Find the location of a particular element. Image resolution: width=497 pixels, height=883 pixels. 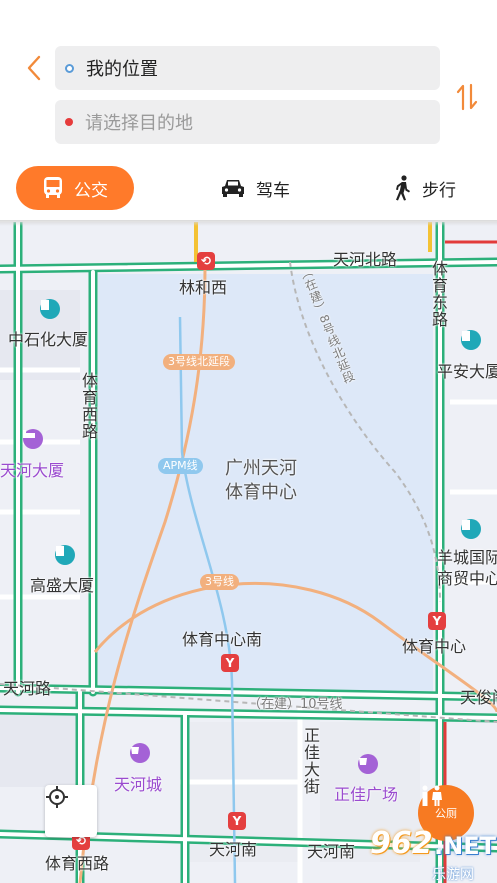

poi-pingan: 平安大厦 is located at coordinates (467, 371).